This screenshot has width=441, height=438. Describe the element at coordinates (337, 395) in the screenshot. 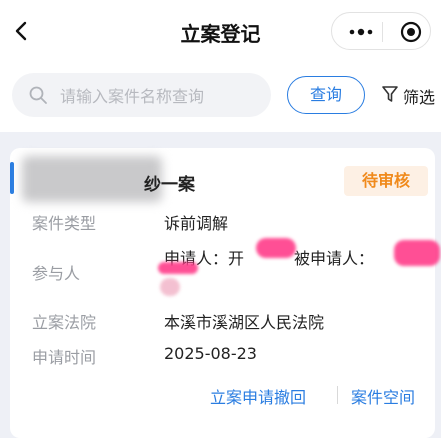

I see `action-divider` at that location.